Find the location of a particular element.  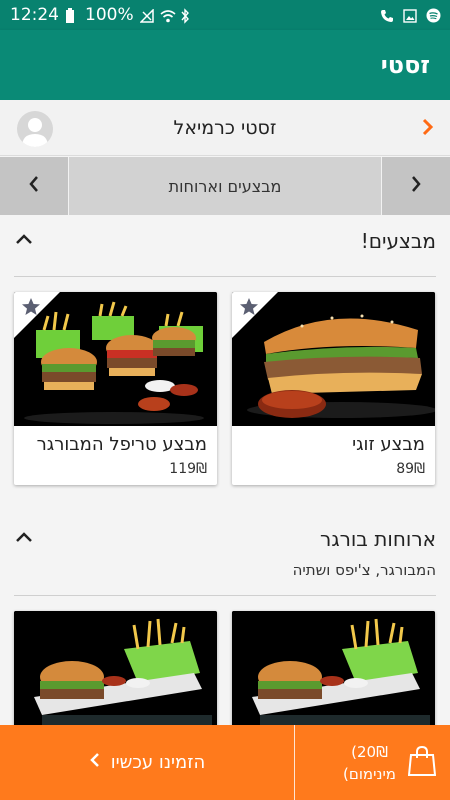

bar-separator is located at coordinates (294, 762).